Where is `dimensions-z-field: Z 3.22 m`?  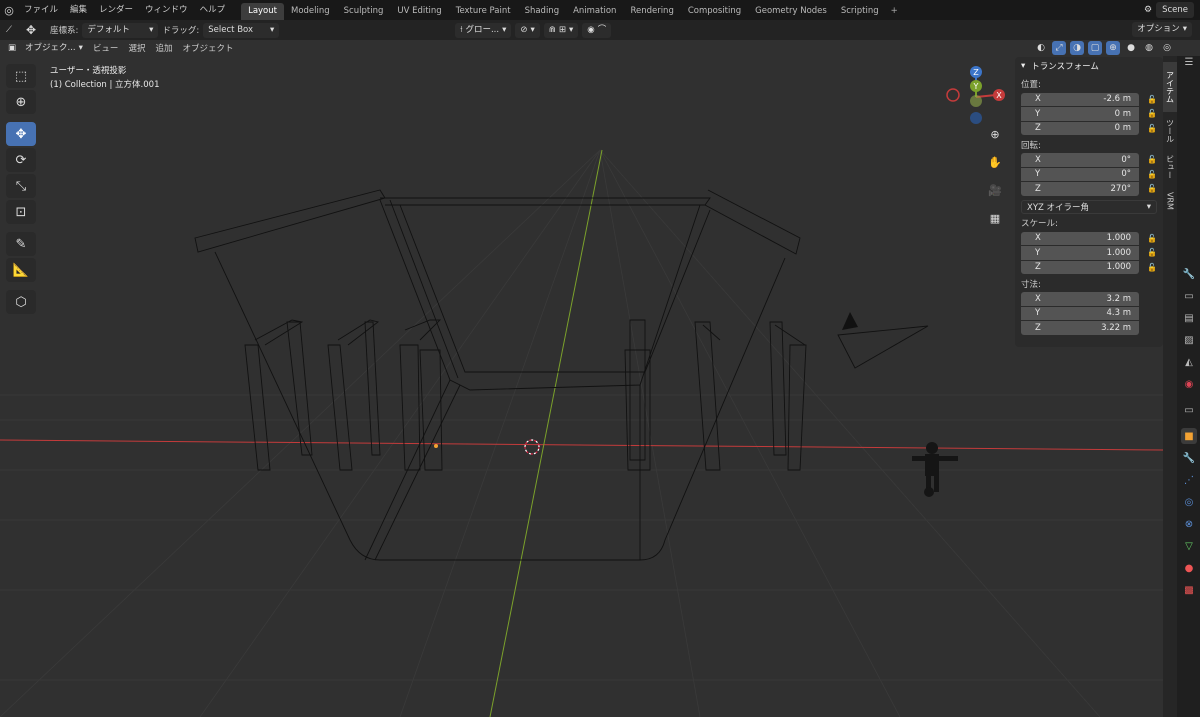
dimensions-z-field: Z 3.22 m is located at coordinates (1080, 328).